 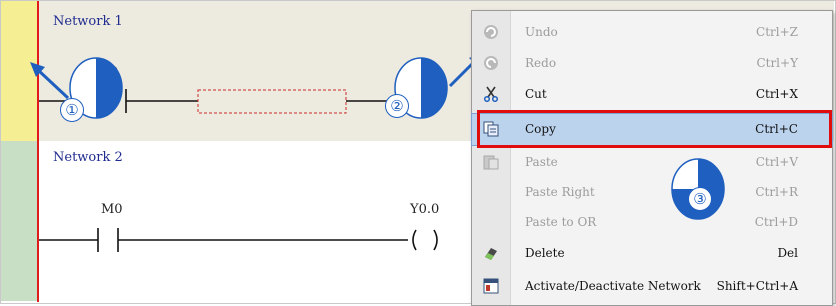 What do you see at coordinates (545, 253) in the screenshot?
I see `menu-item-label: Delete` at bounding box center [545, 253].